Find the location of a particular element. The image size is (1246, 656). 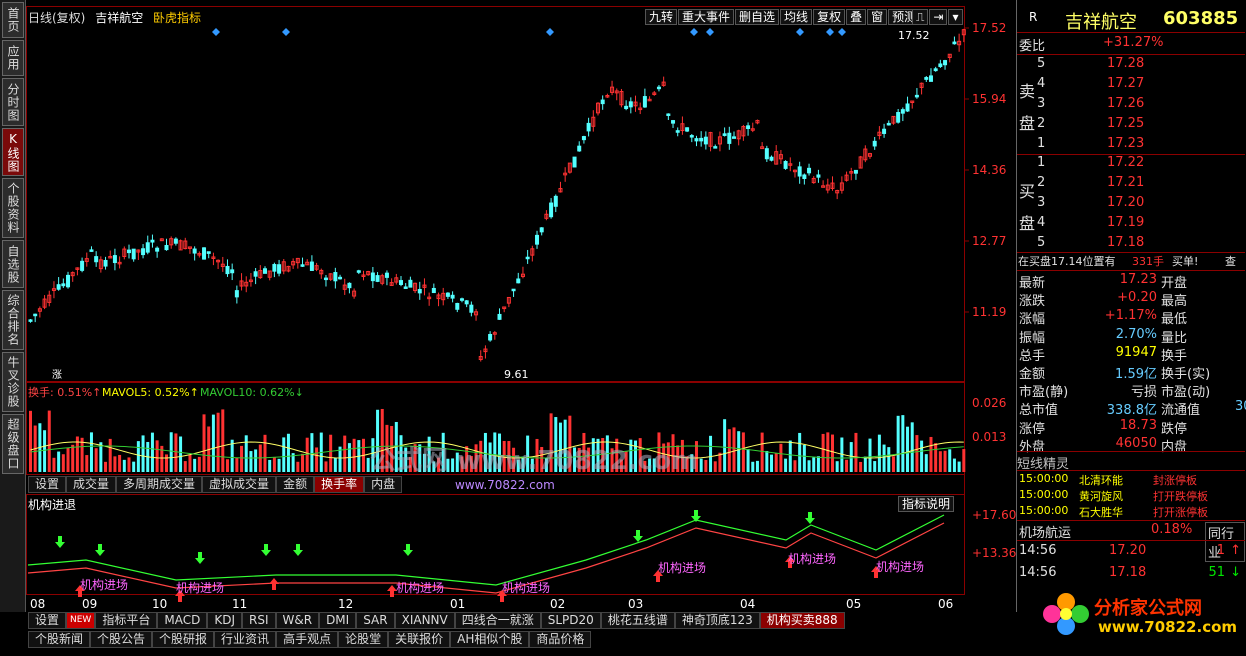

buy-price: 17.21 is located at coordinates (1126, 182).